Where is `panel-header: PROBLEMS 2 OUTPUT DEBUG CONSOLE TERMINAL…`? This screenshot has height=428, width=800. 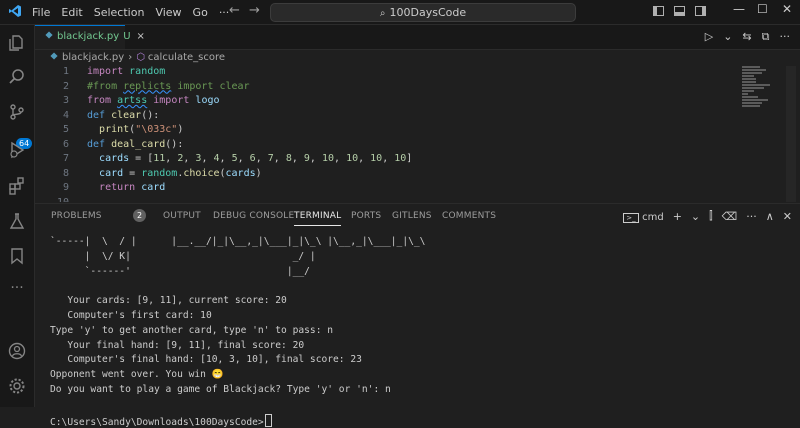 panel-header: PROBLEMS 2 OUTPUT DEBUG CONSOLE TERMINAL… is located at coordinates (417, 216).